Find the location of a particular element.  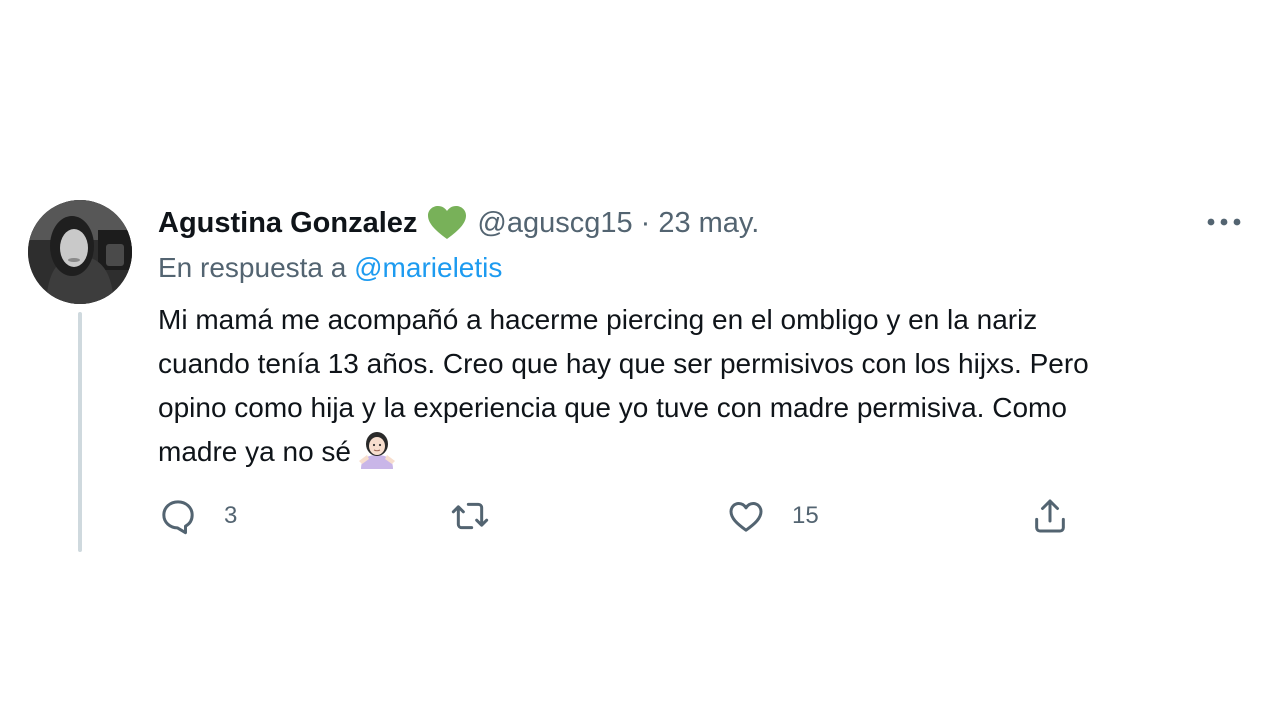

tweet-date: 23 may. is located at coordinates (708, 223).